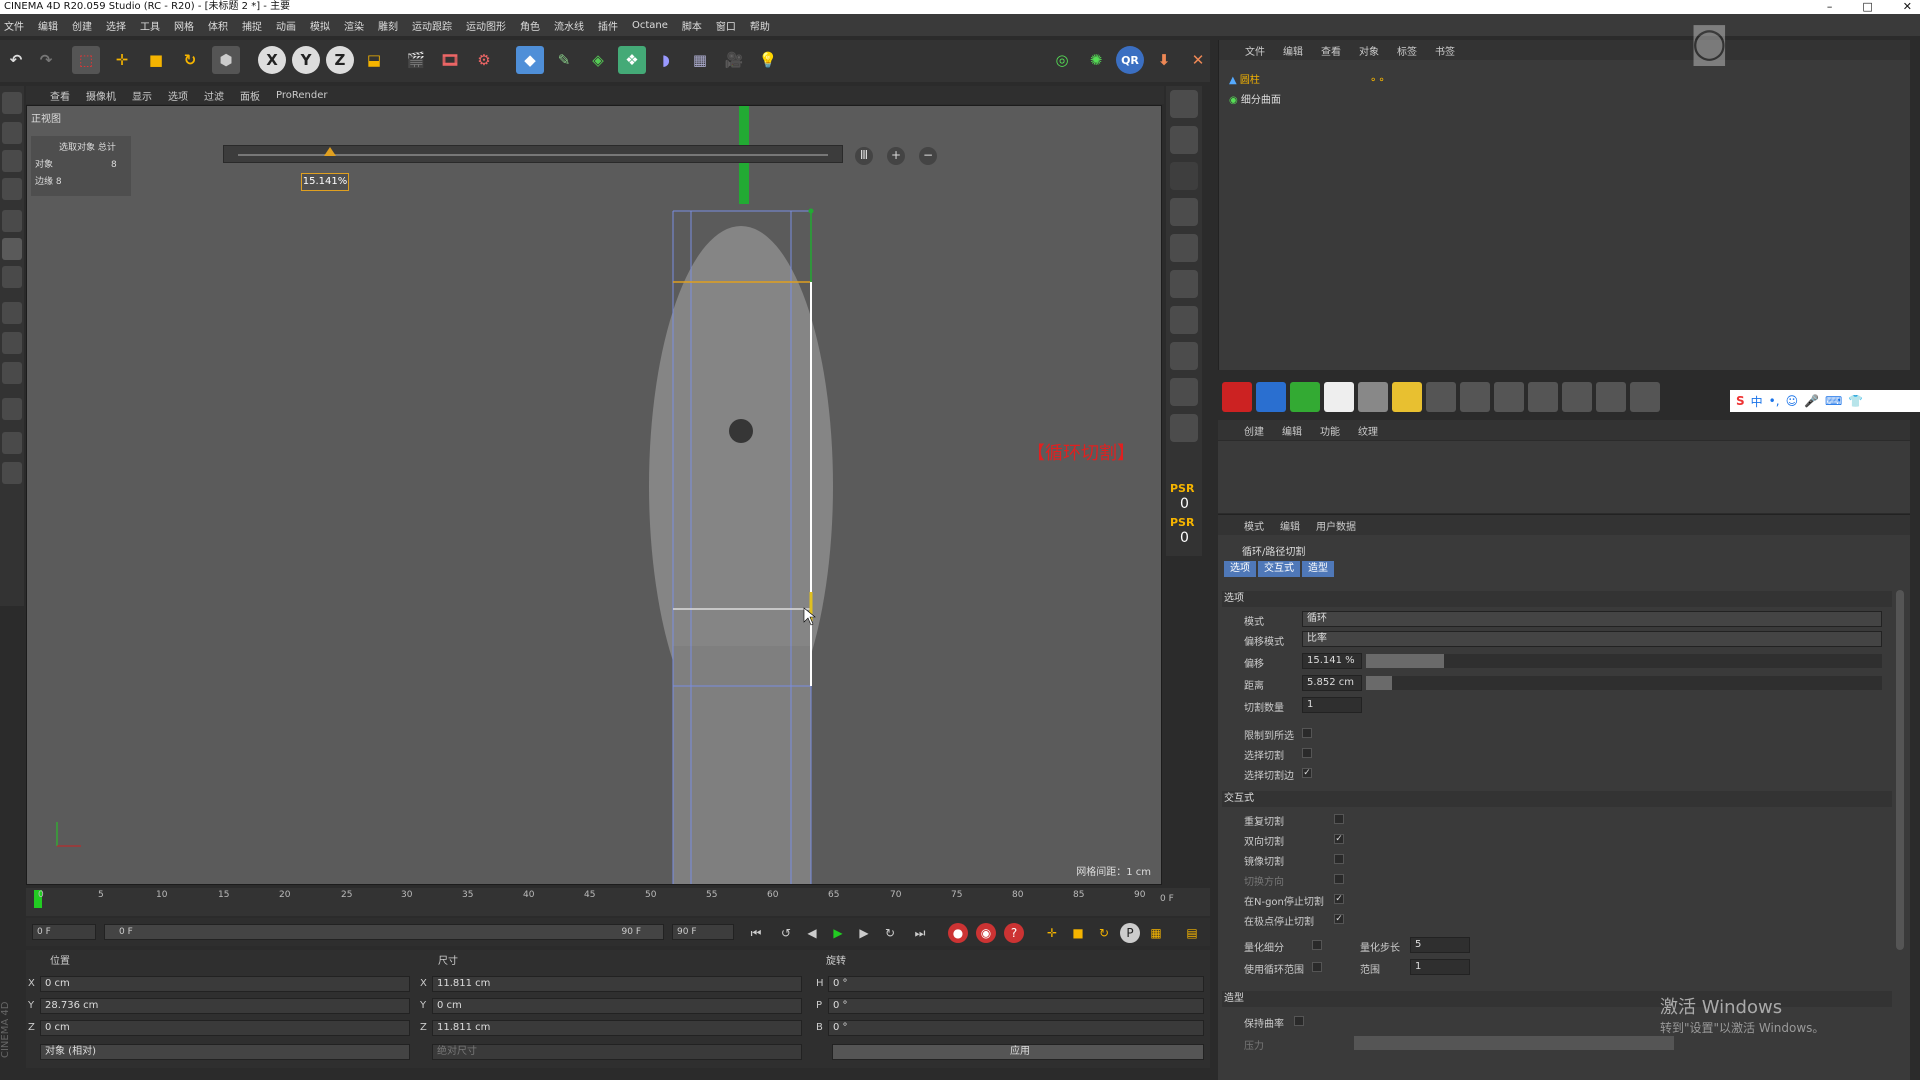 Image resolution: width=1920 pixels, height=1080 pixels. Describe the element at coordinates (890, 933) in the screenshot. I see `next-key-icon: ↻` at that location.